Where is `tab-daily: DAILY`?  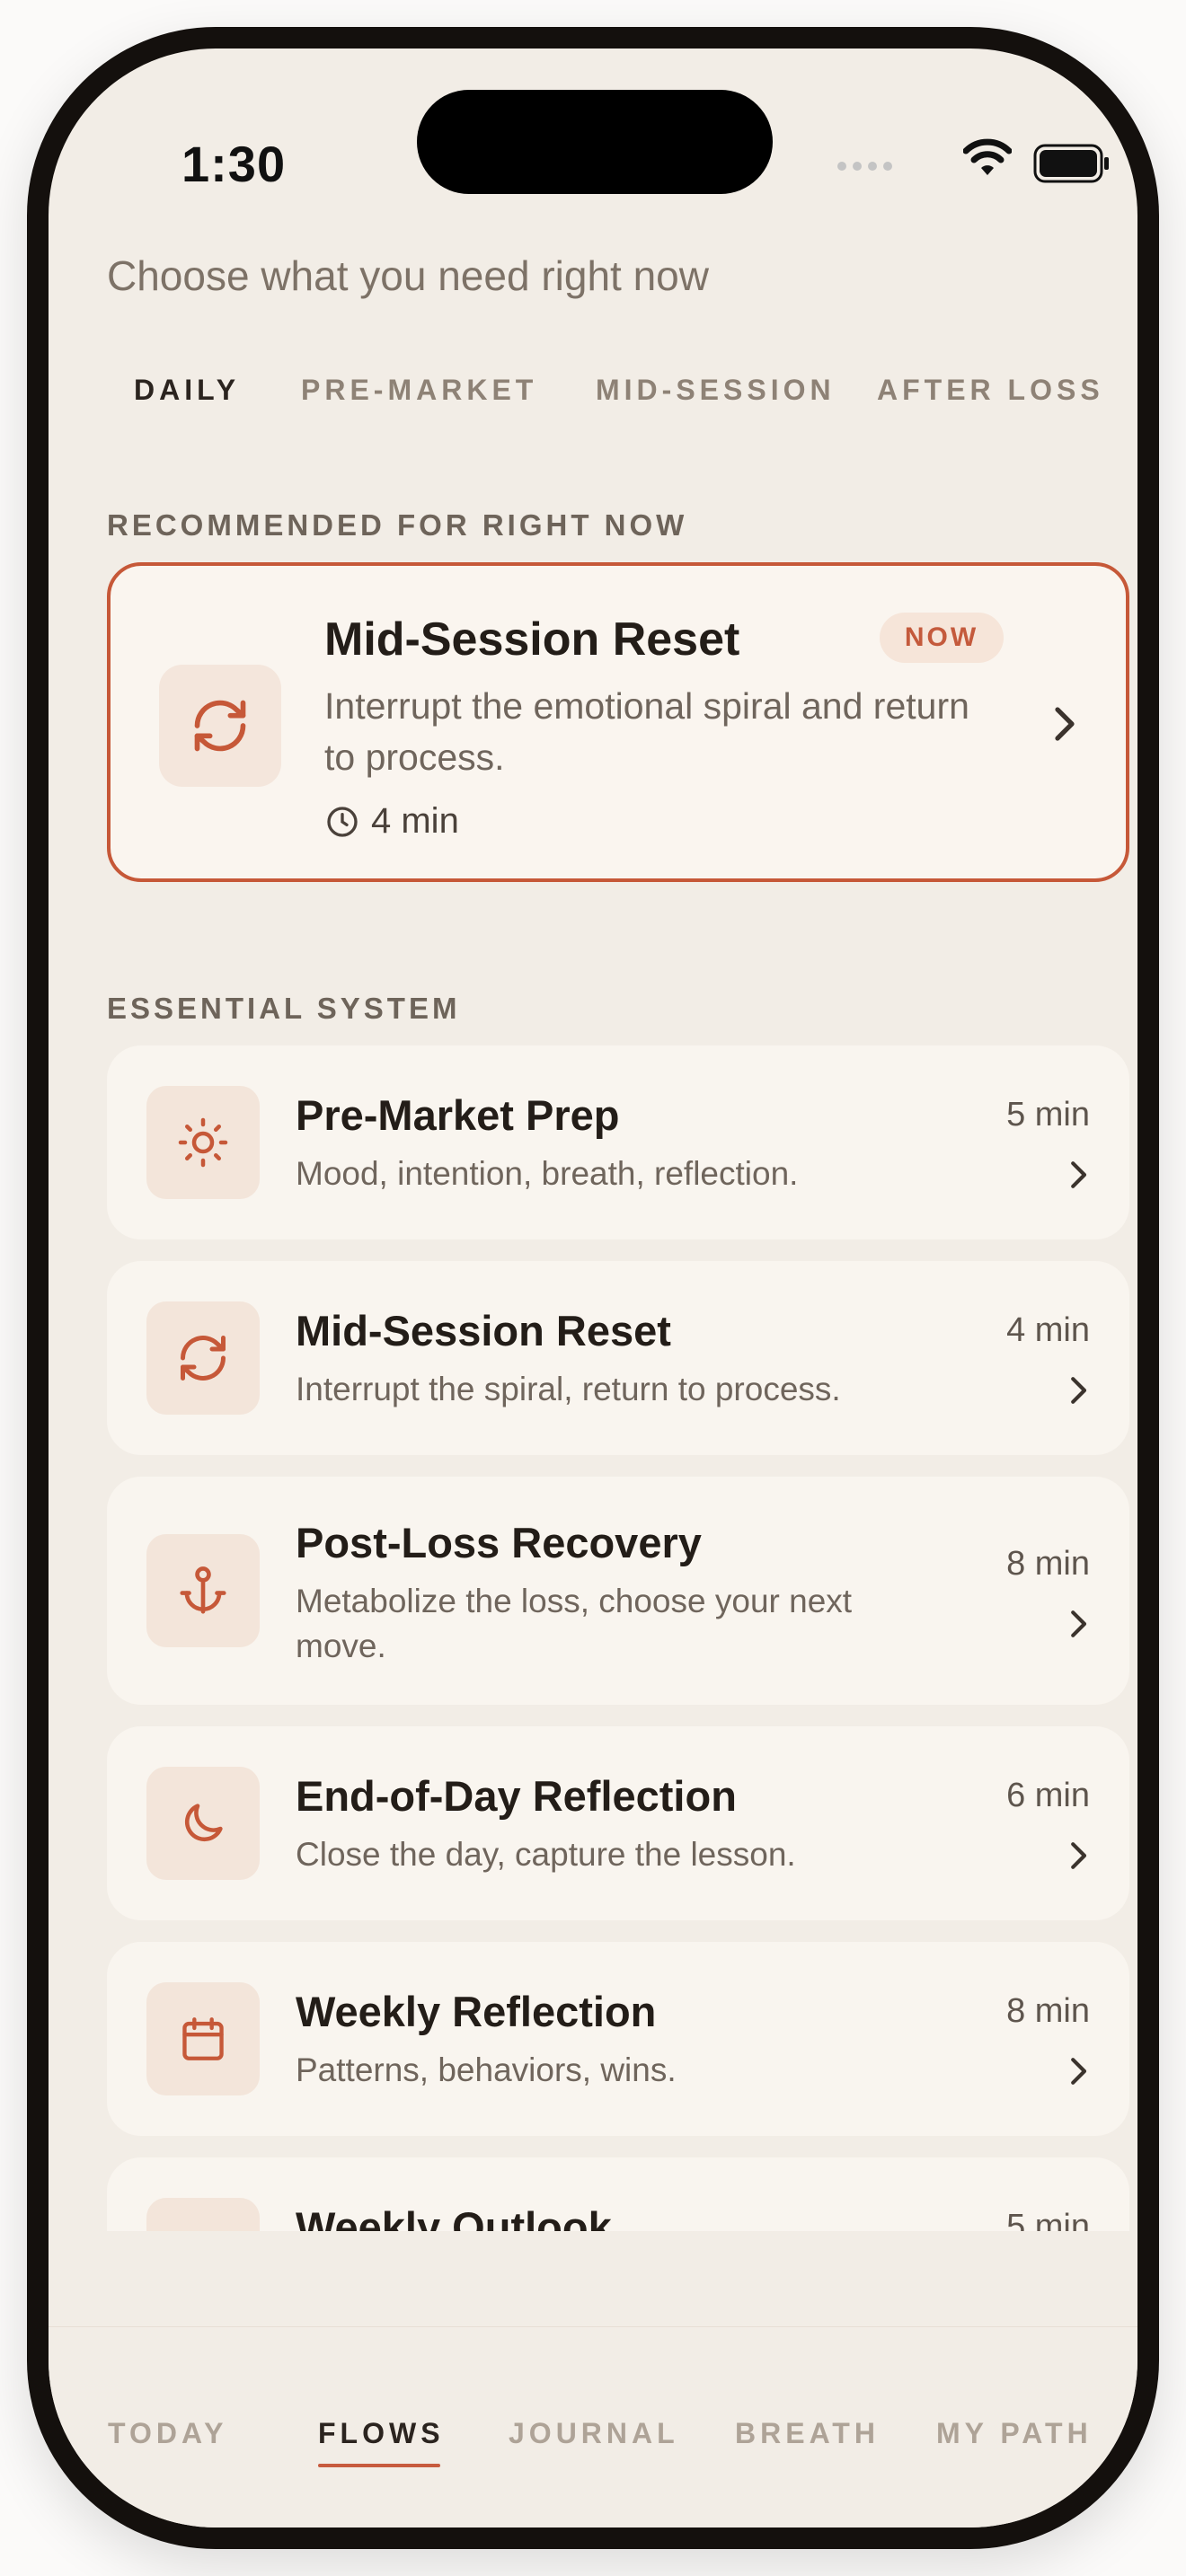 tab-daily: DAILY is located at coordinates (187, 390).